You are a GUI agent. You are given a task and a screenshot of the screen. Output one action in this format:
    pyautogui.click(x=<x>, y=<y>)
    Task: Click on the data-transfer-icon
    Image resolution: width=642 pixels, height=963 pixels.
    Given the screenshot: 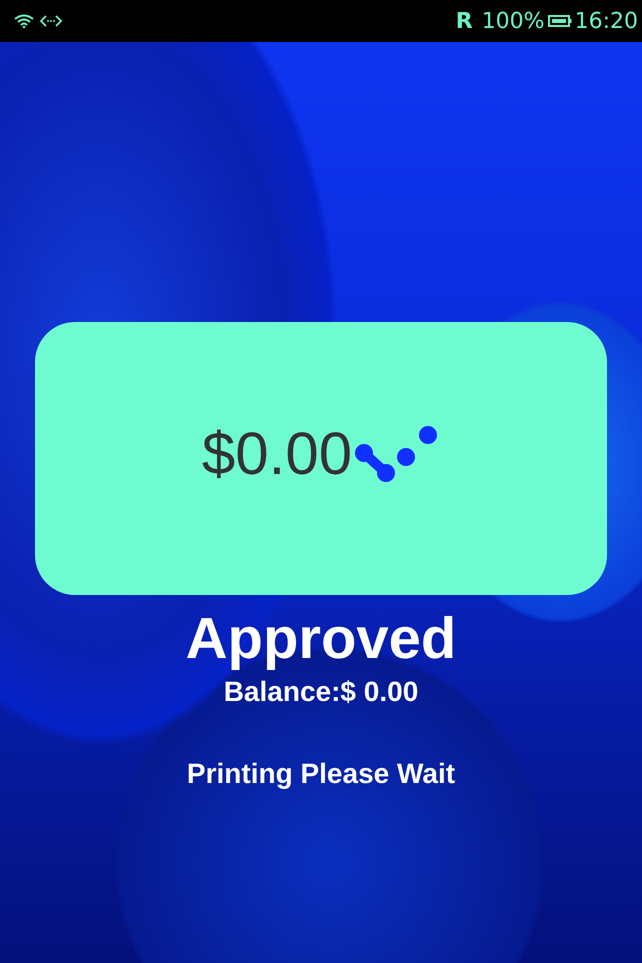 What is the action you would take?
    pyautogui.click(x=51, y=21)
    